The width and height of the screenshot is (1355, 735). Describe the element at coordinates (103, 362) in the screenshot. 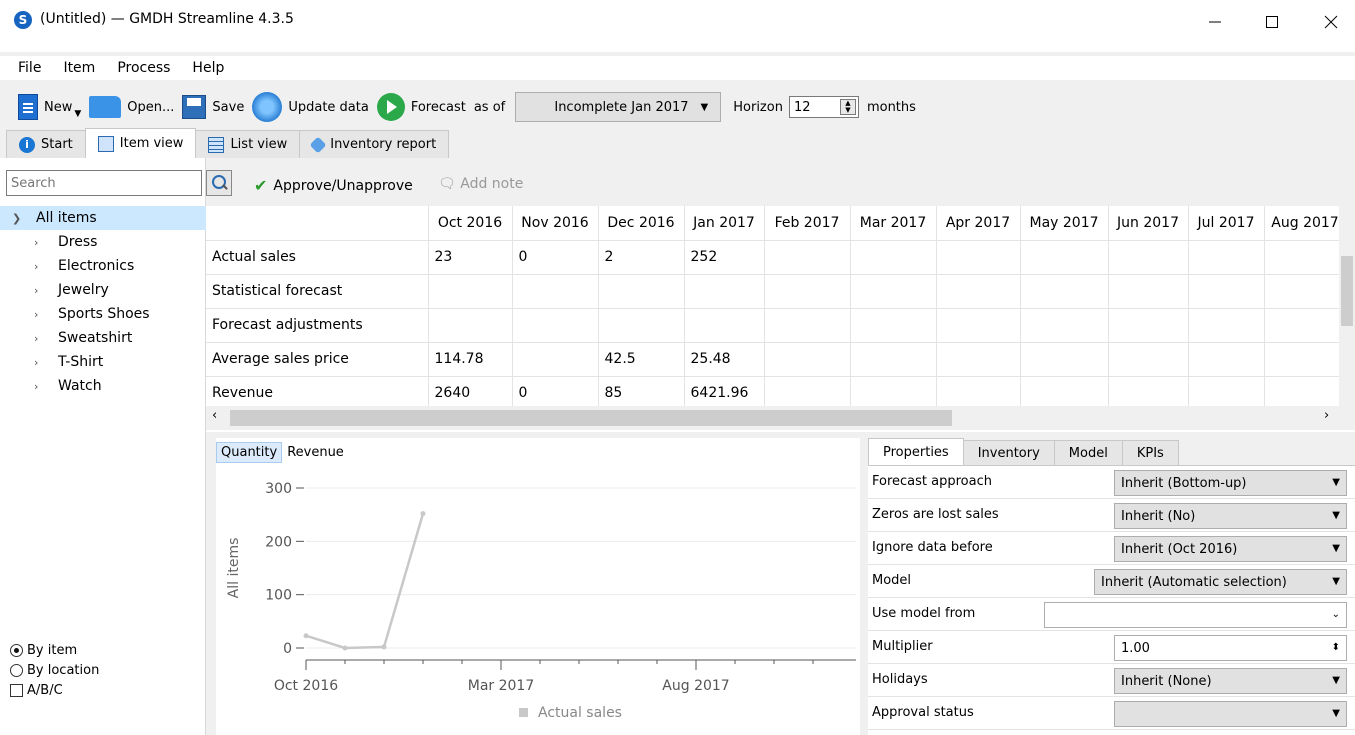

I see `tree-item: › T-Shirt` at that location.